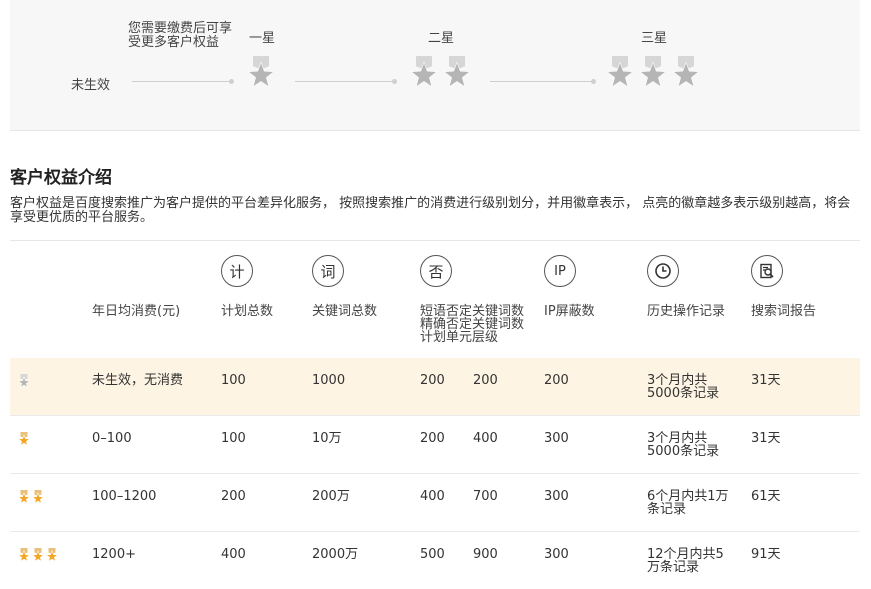  What do you see at coordinates (114, 554) in the screenshot?
I see `cell-spend: 1200+` at bounding box center [114, 554].